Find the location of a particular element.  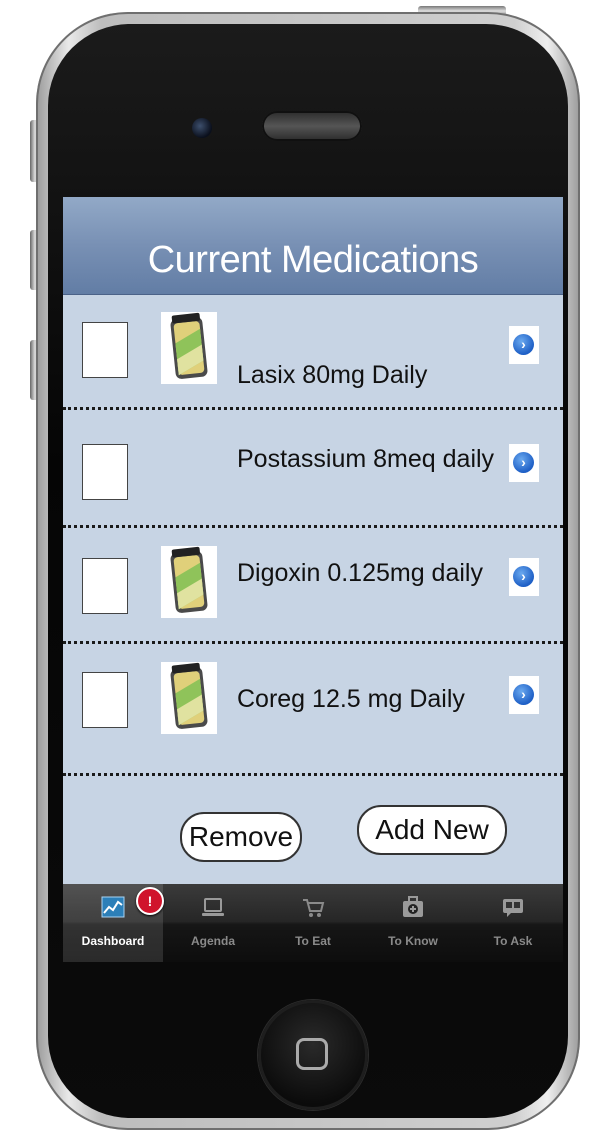

home-button is located at coordinates (313, 1055).